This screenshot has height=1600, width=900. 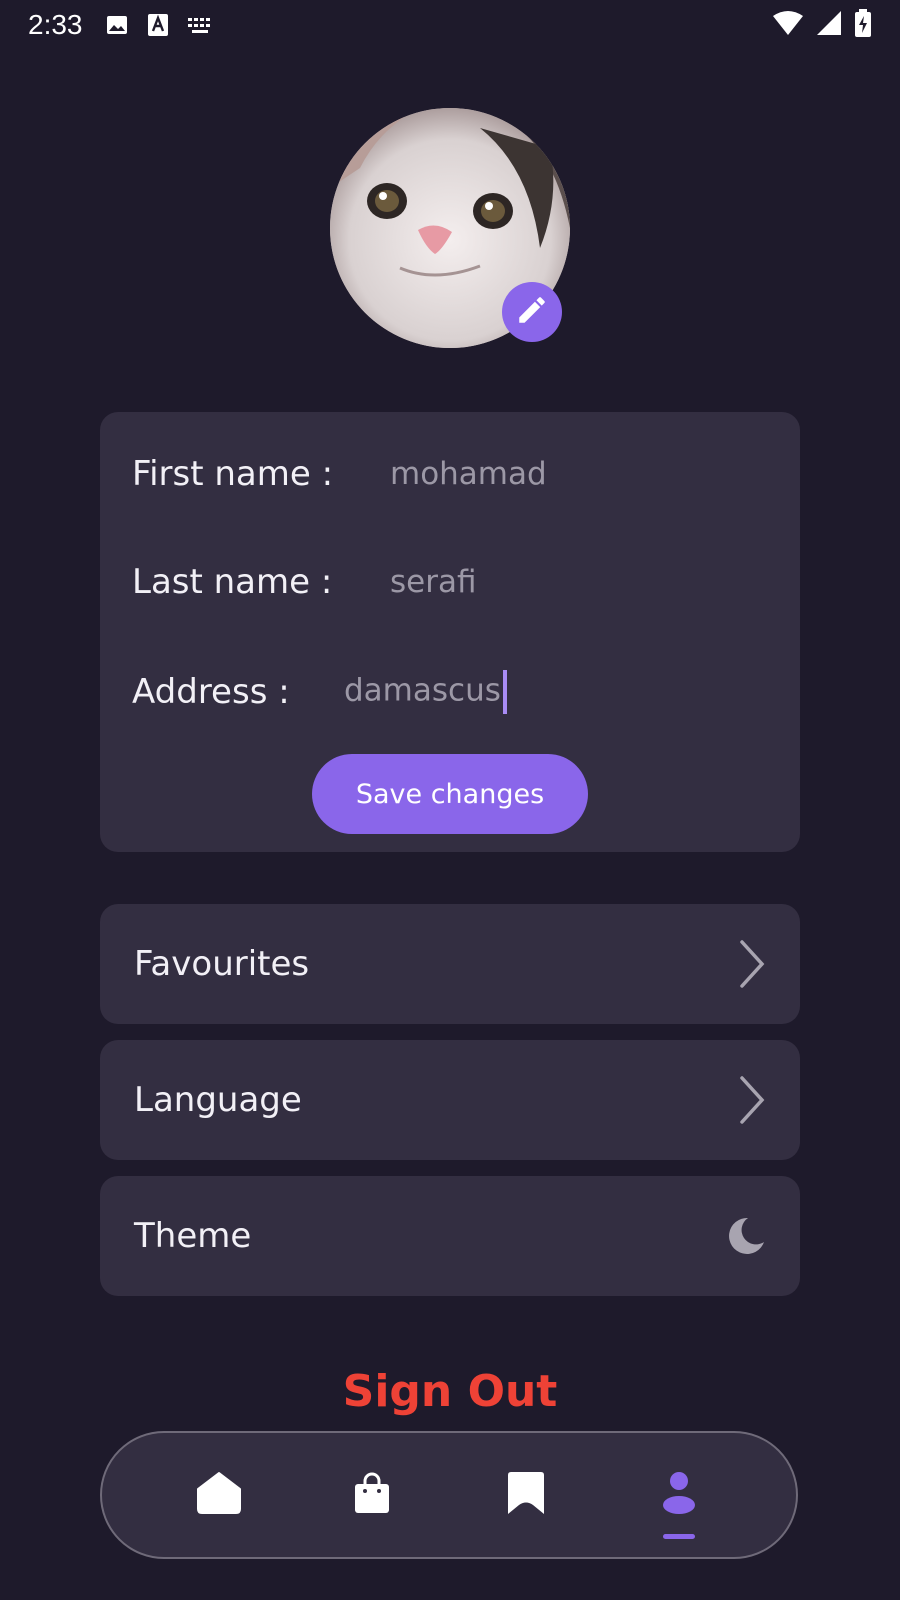 I want to click on nav-profile, so click(x=679, y=1497).